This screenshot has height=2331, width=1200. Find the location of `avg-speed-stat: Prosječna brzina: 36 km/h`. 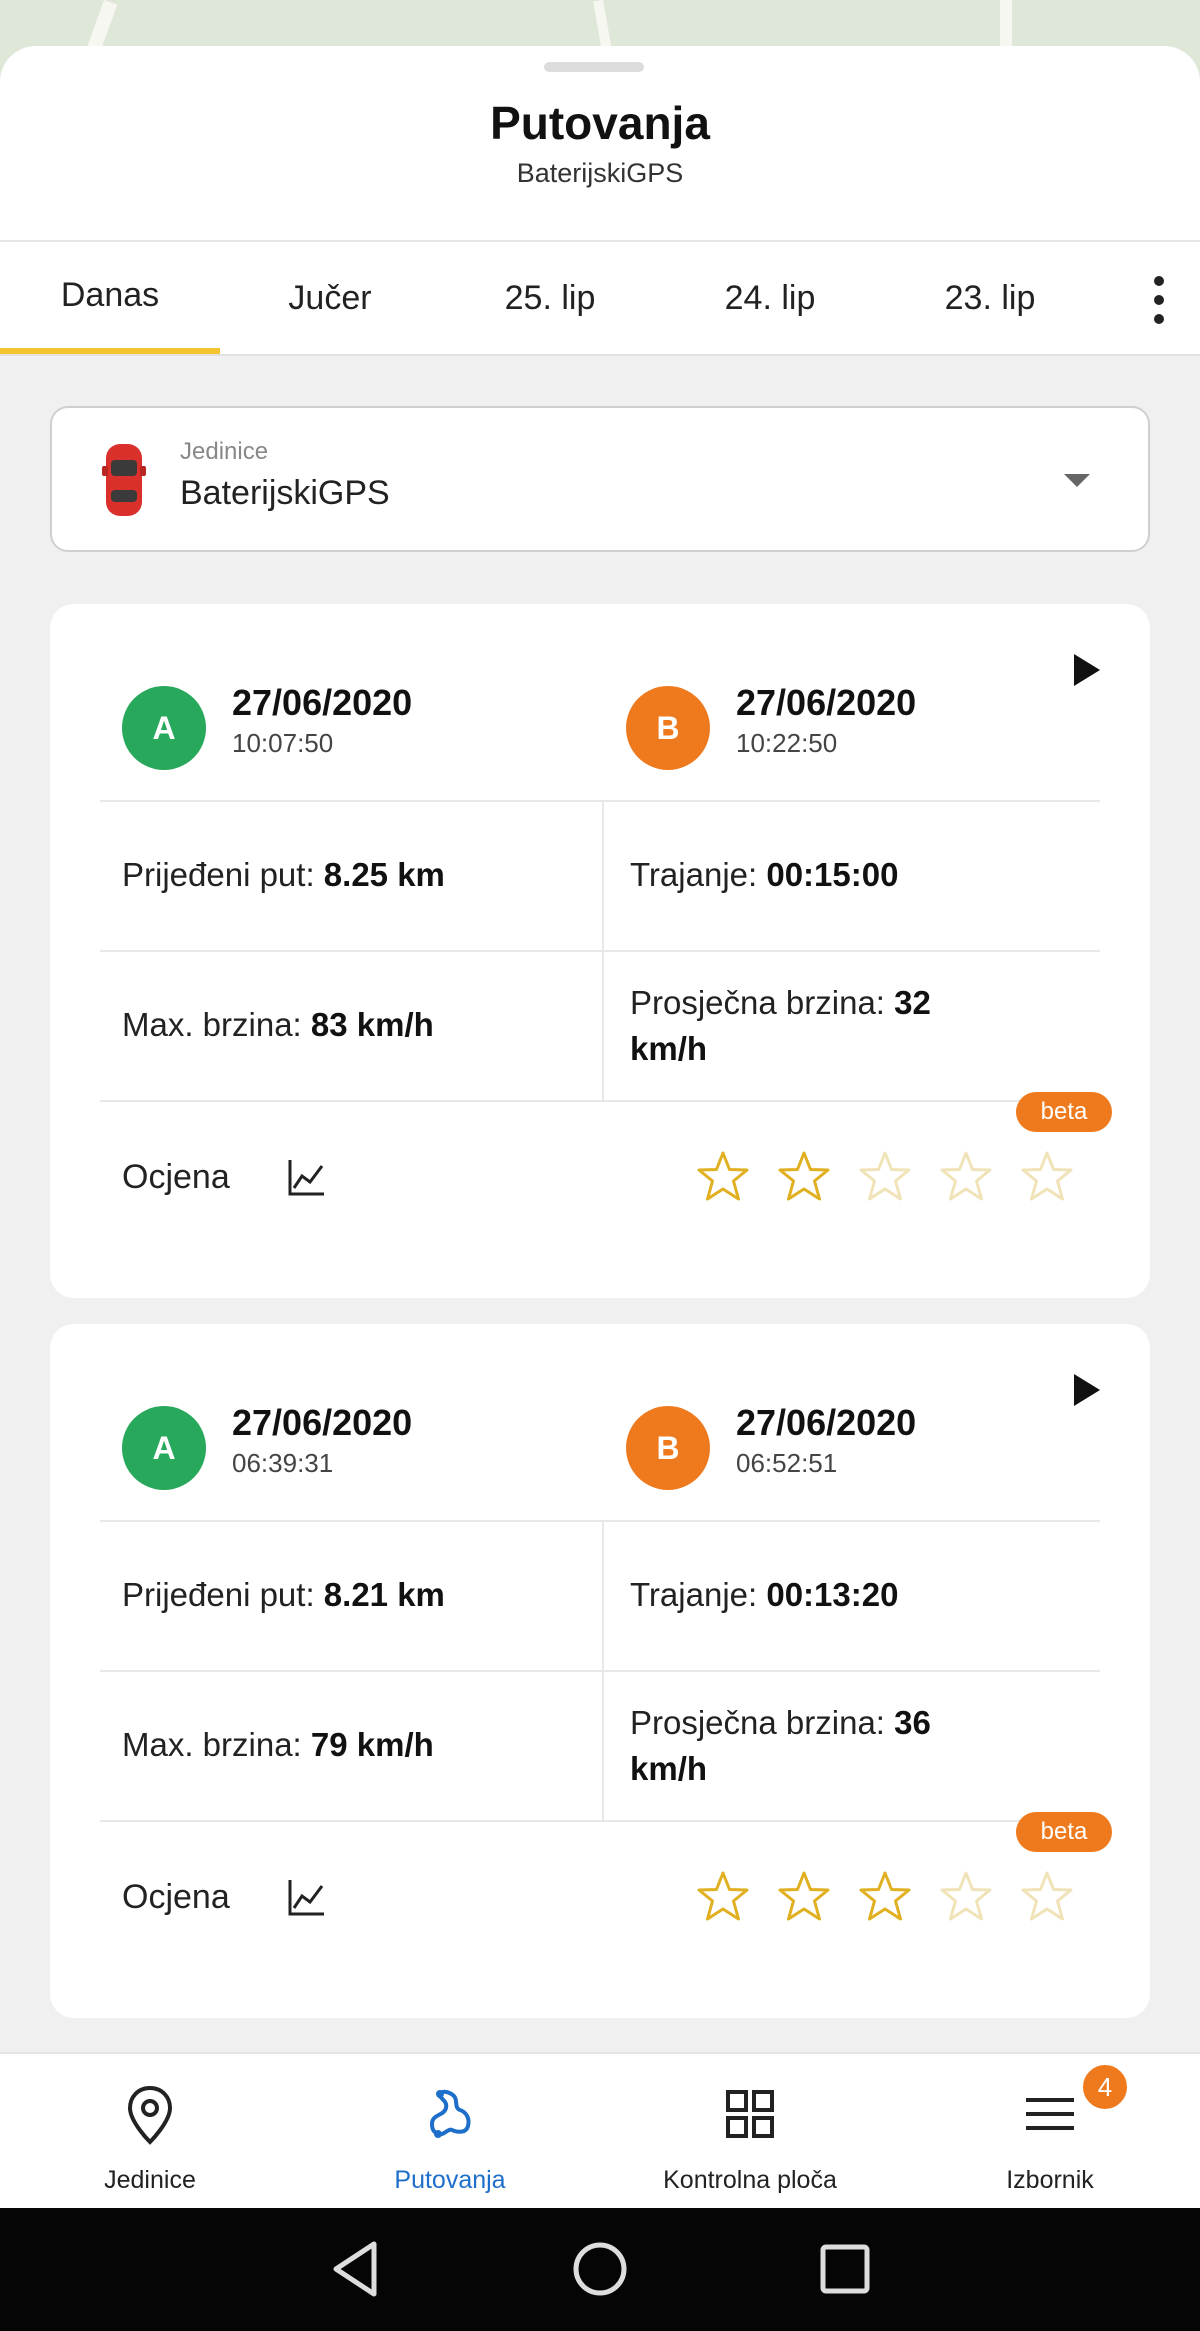

avg-speed-stat: Prosječna brzina: 36 km/h is located at coordinates (780, 1745).